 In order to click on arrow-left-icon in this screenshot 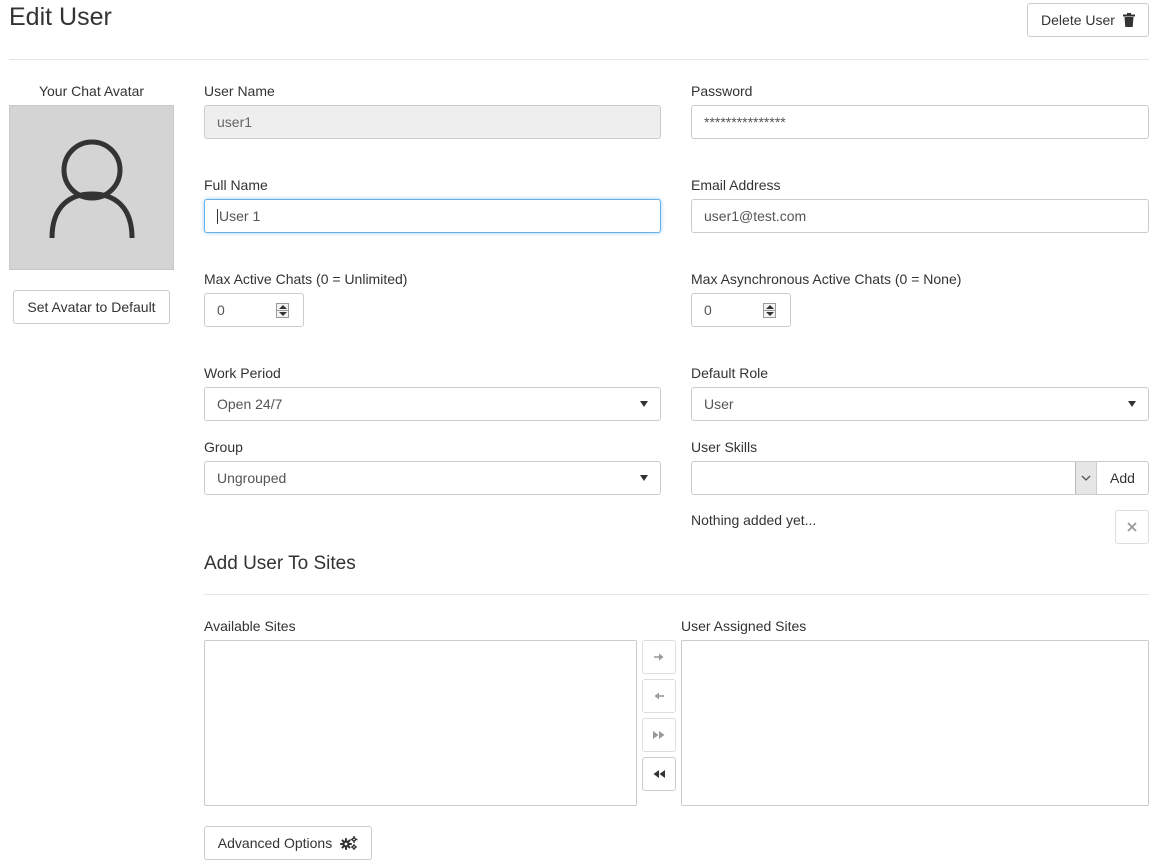, I will do `click(659, 696)`.